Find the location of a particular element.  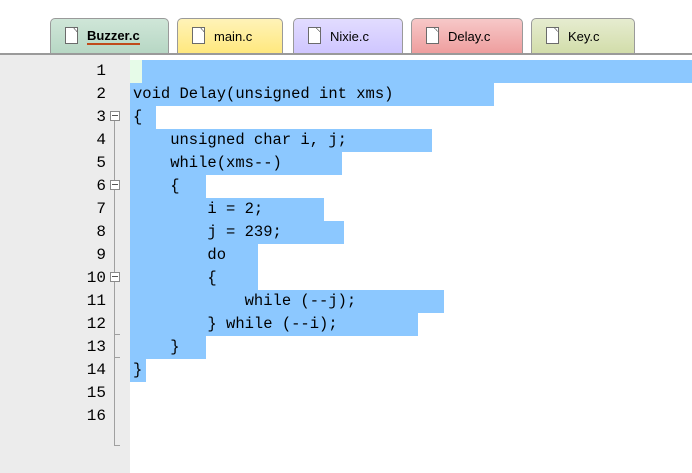

code-line: 16 is located at coordinates (346, 416).